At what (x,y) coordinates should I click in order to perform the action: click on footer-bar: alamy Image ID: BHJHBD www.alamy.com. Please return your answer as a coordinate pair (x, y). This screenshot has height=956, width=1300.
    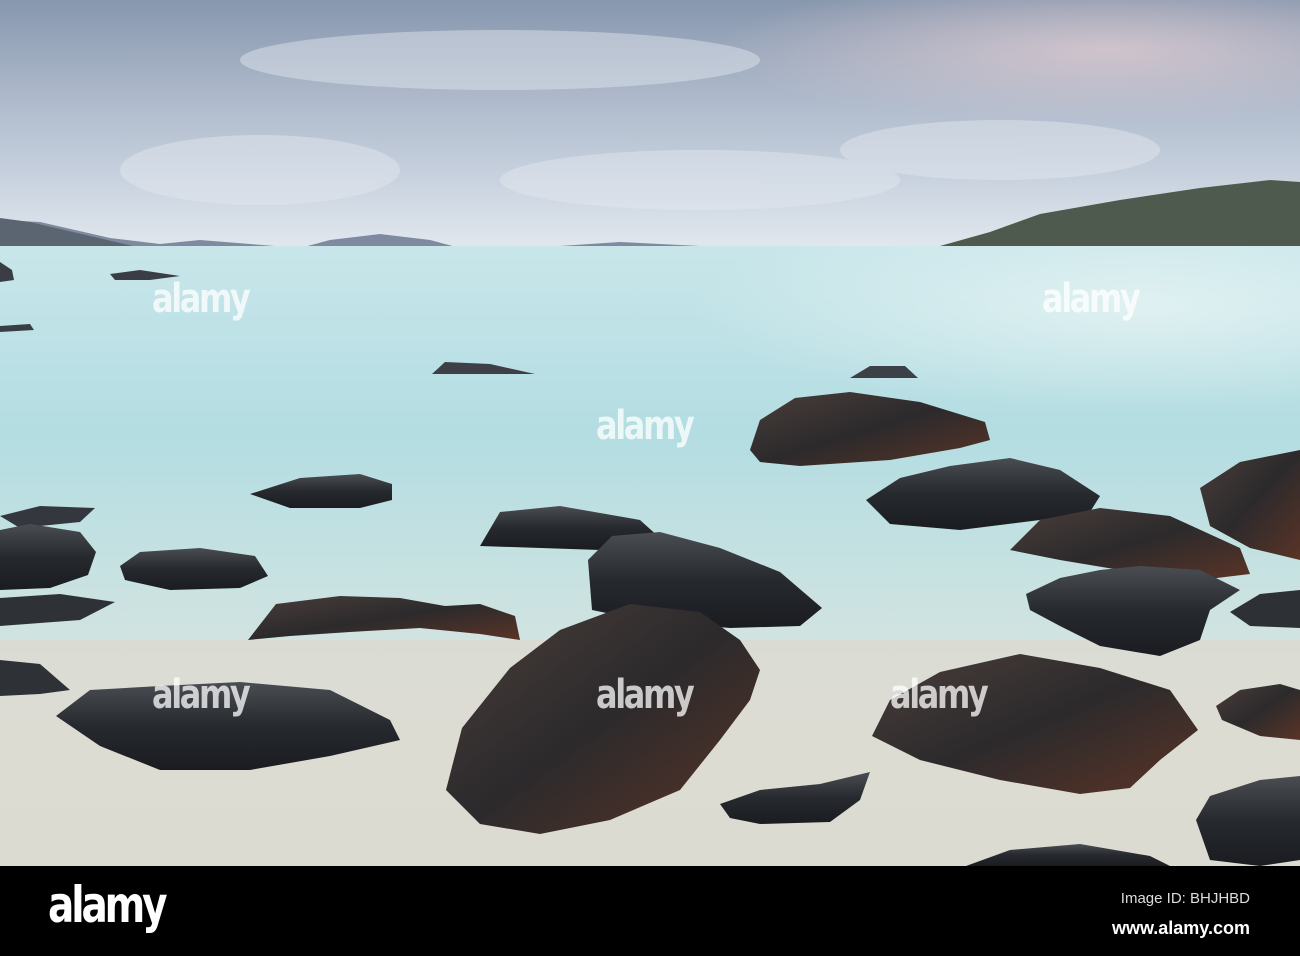
    Looking at the image, I should click on (650, 911).